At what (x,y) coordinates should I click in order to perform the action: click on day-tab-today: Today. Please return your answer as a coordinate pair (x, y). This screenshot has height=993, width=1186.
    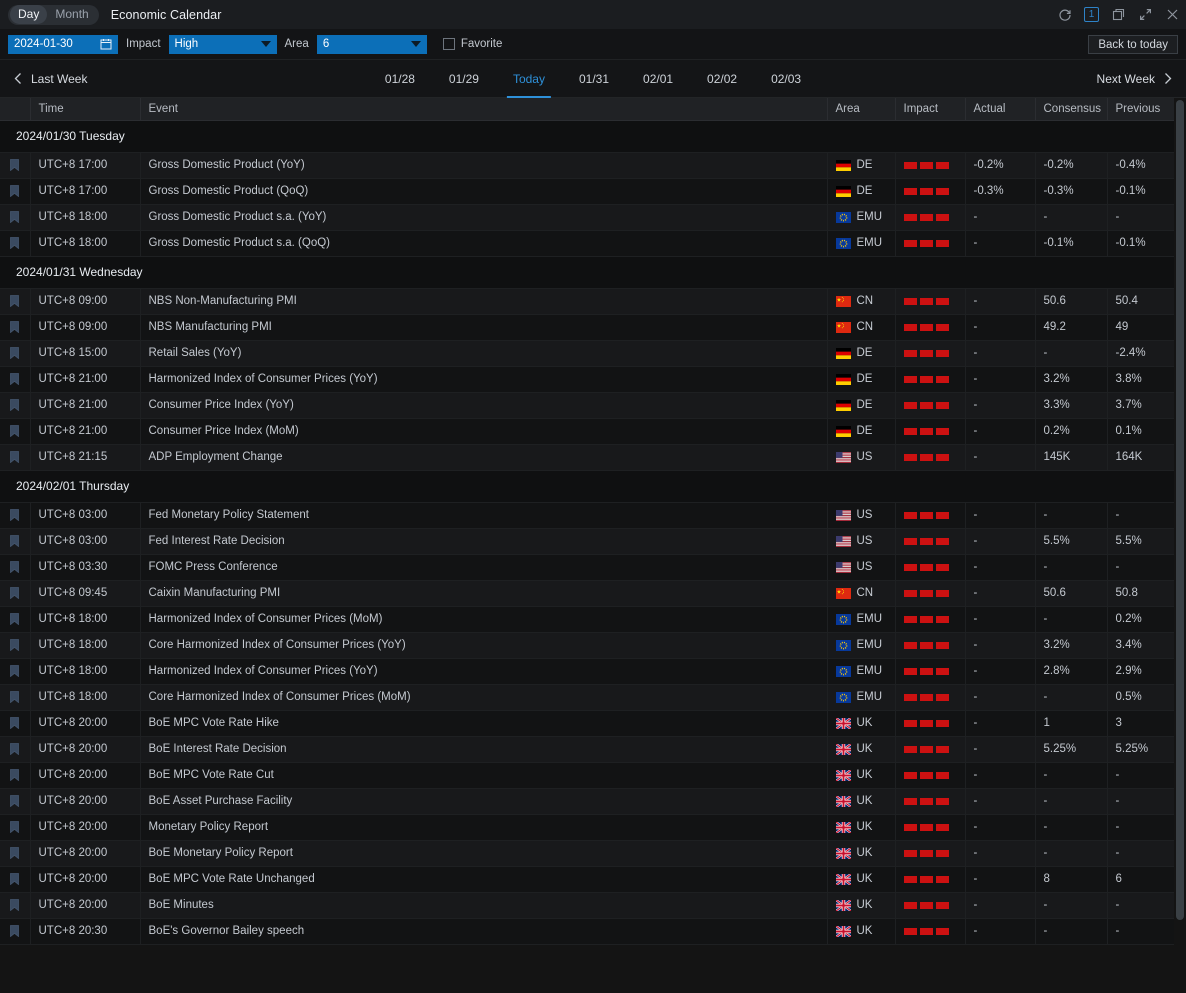
    Looking at the image, I should click on (529, 79).